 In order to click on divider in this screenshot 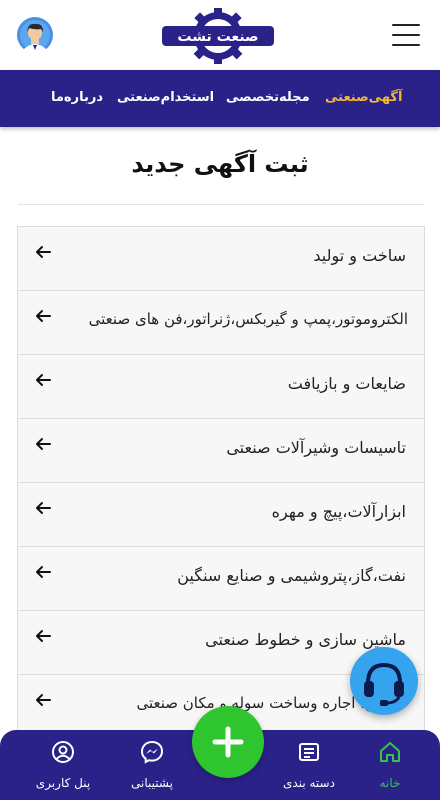, I will do `click(221, 204)`.